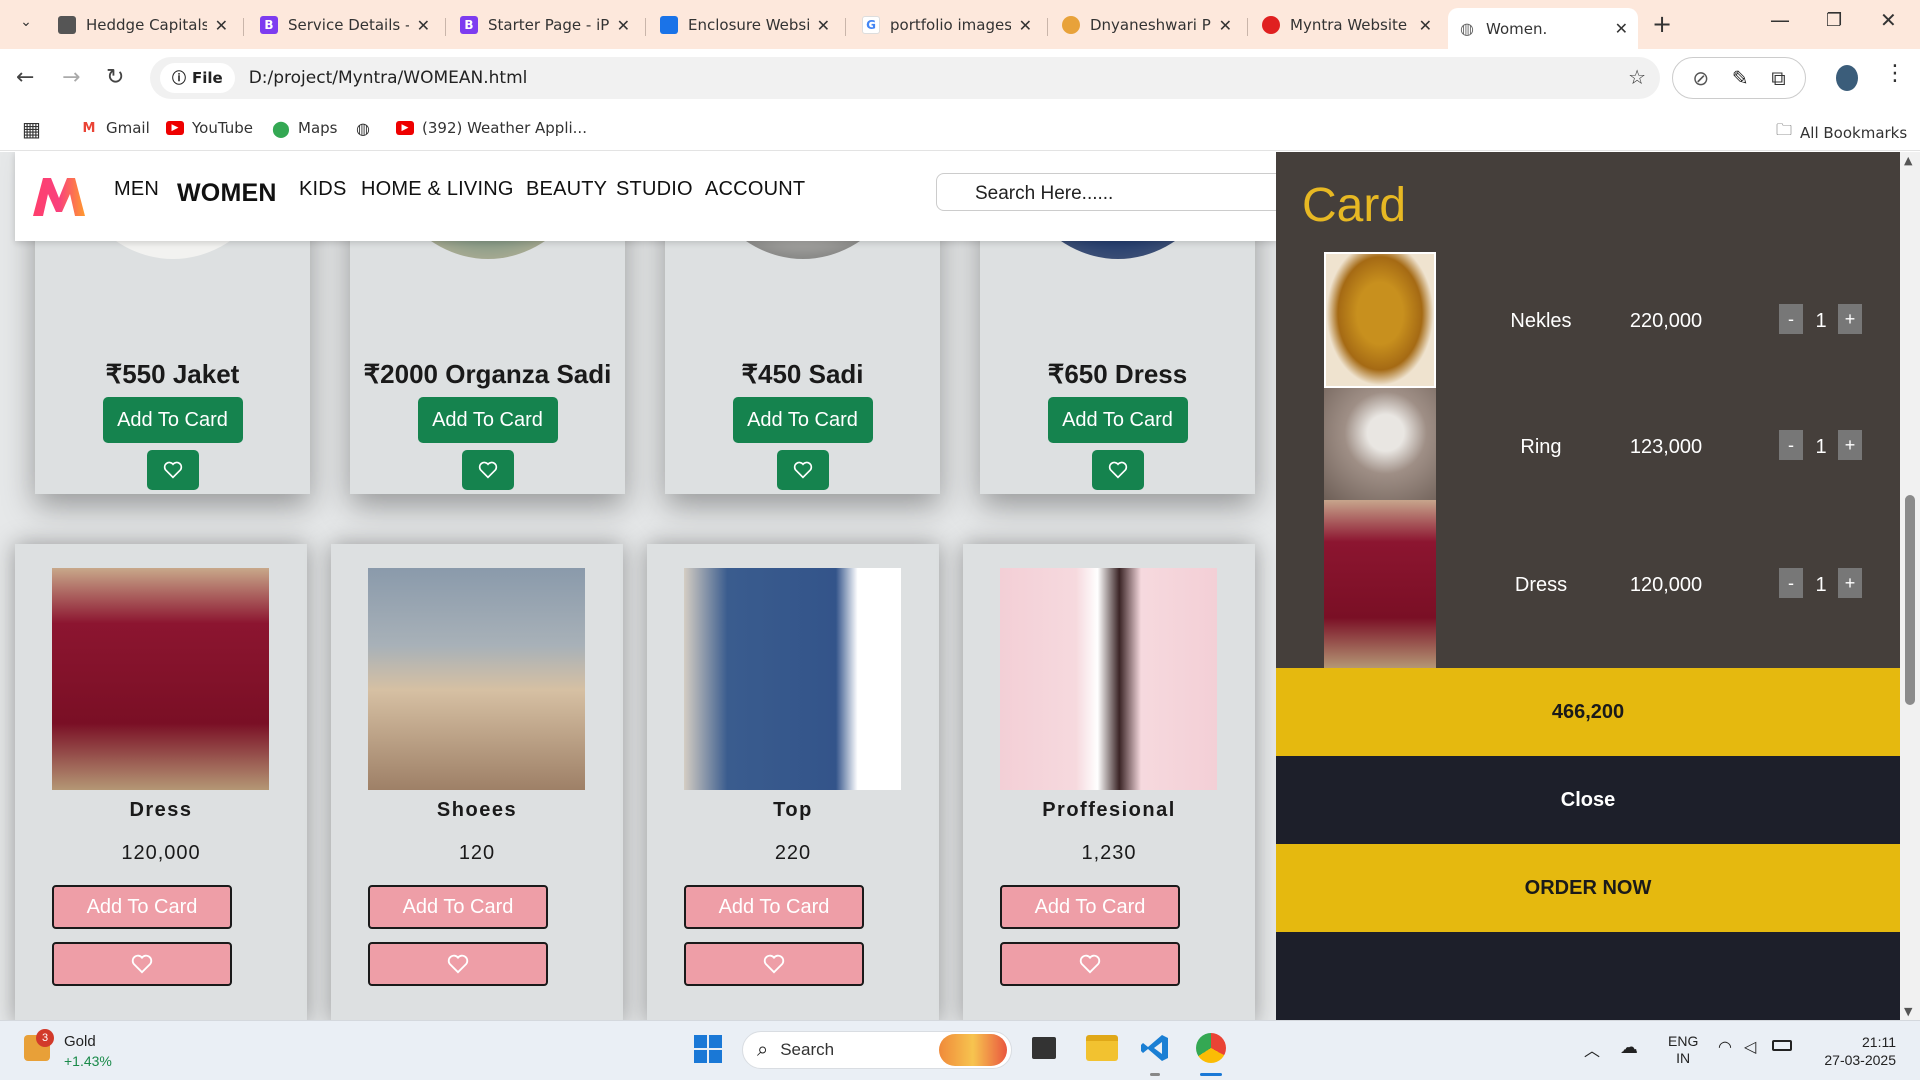 Image resolution: width=1920 pixels, height=1080 pixels. I want to click on extensions-group: ⊘ ✎ ⧉, so click(1739, 78).